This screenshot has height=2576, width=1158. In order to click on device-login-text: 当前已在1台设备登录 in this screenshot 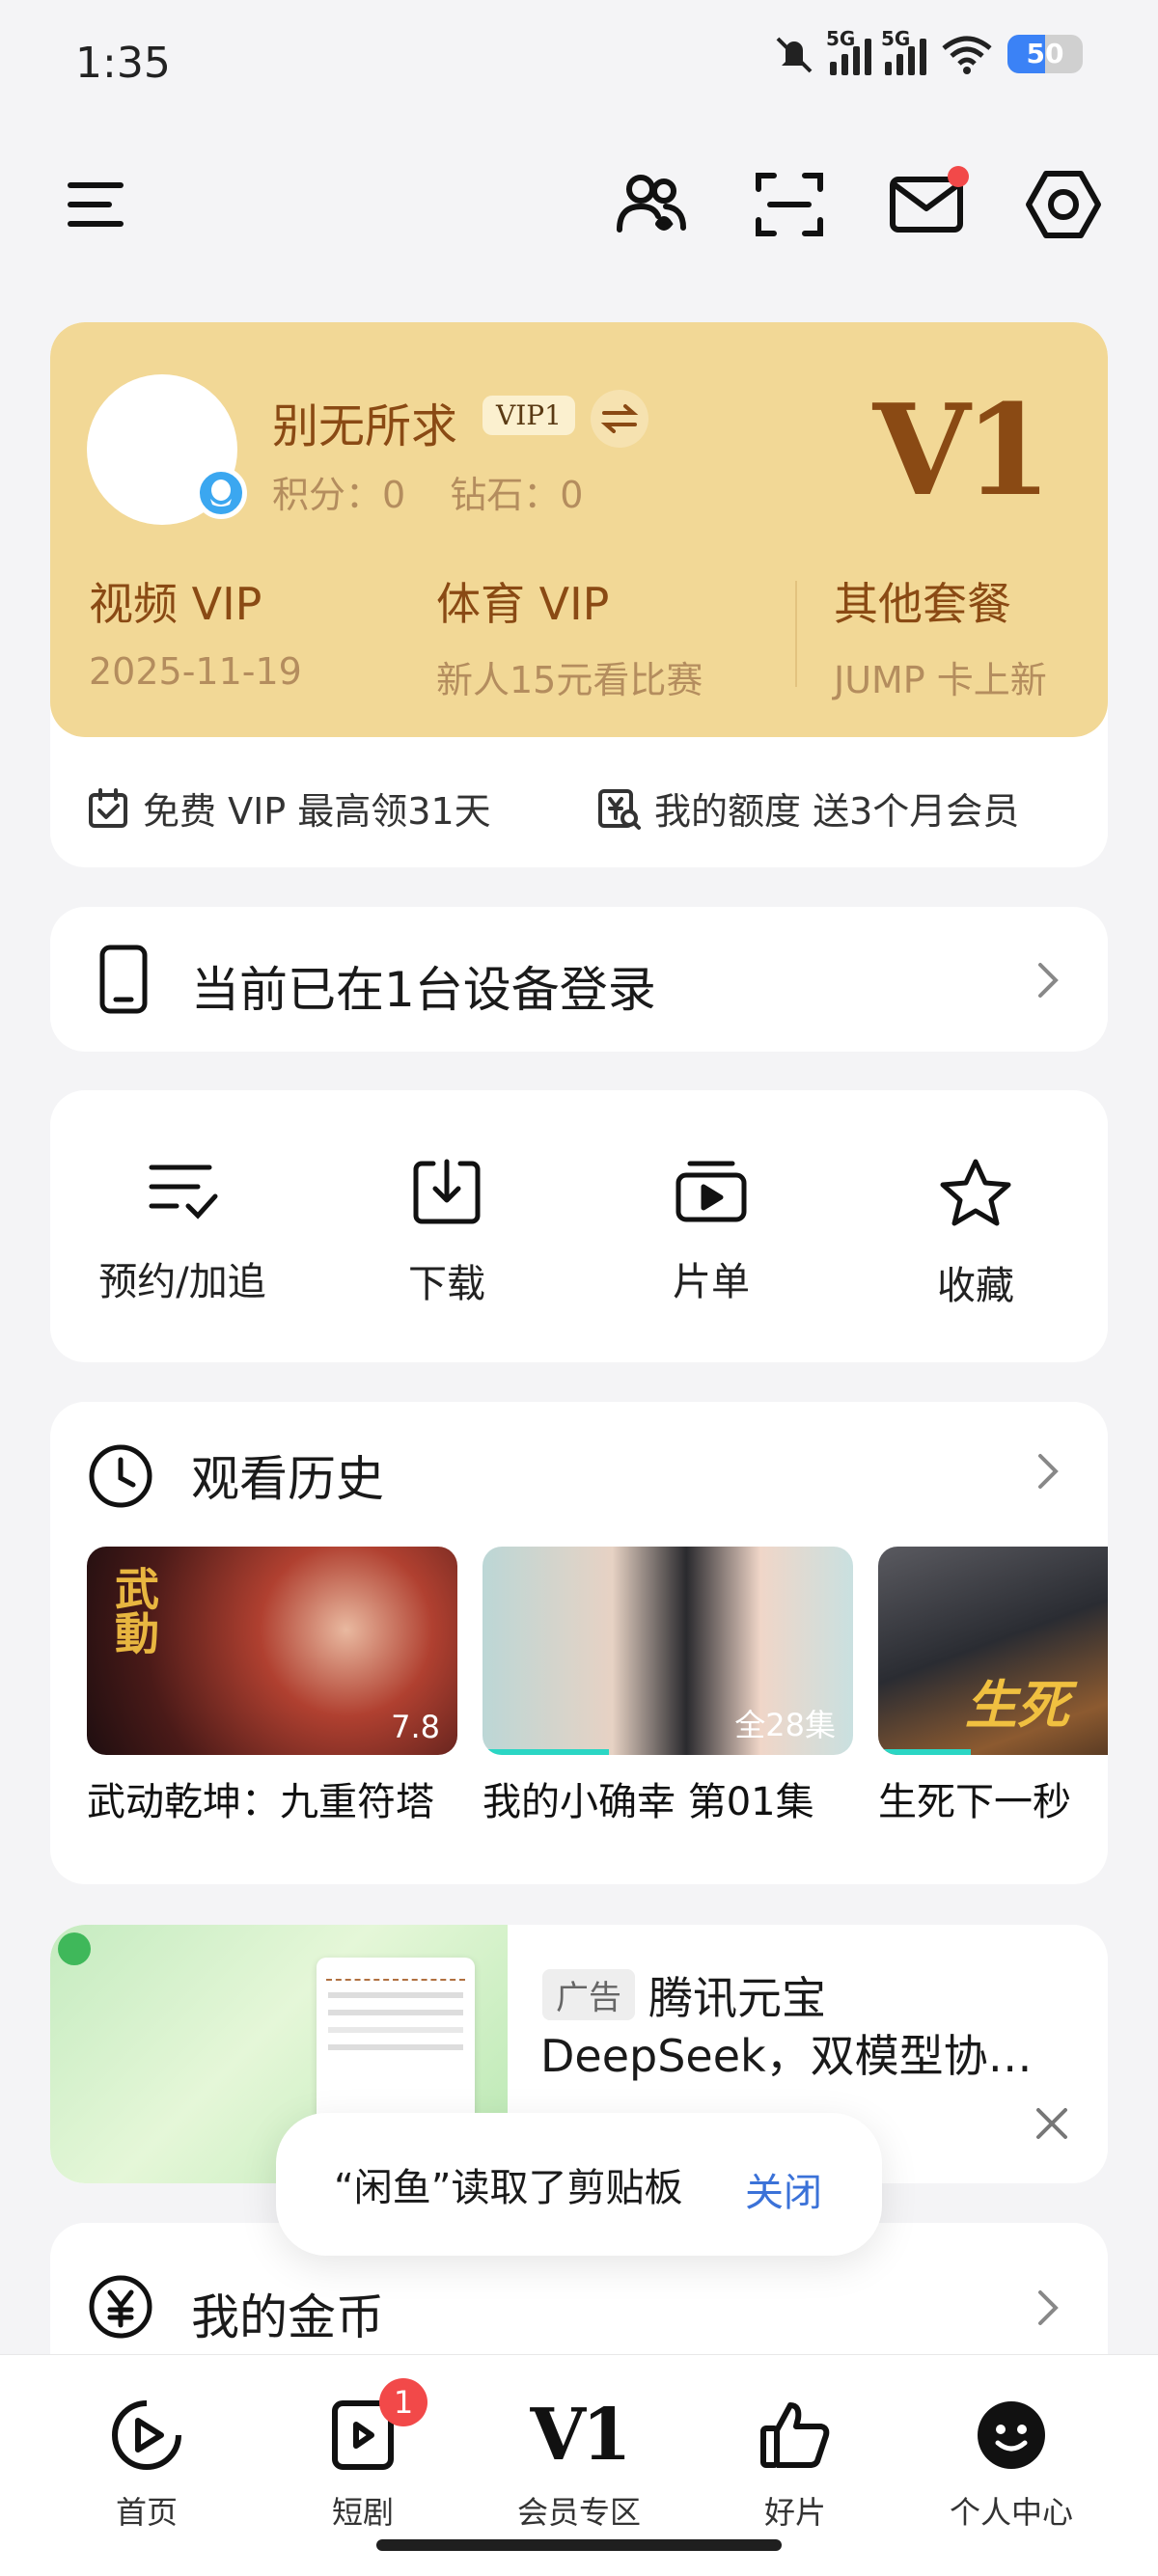, I will do `click(423, 990)`.